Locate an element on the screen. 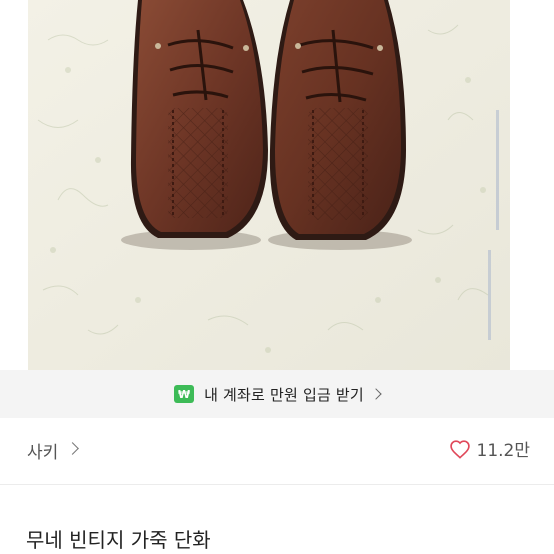 The image size is (554, 554). won-wallet-icon: ₩ is located at coordinates (184, 394).